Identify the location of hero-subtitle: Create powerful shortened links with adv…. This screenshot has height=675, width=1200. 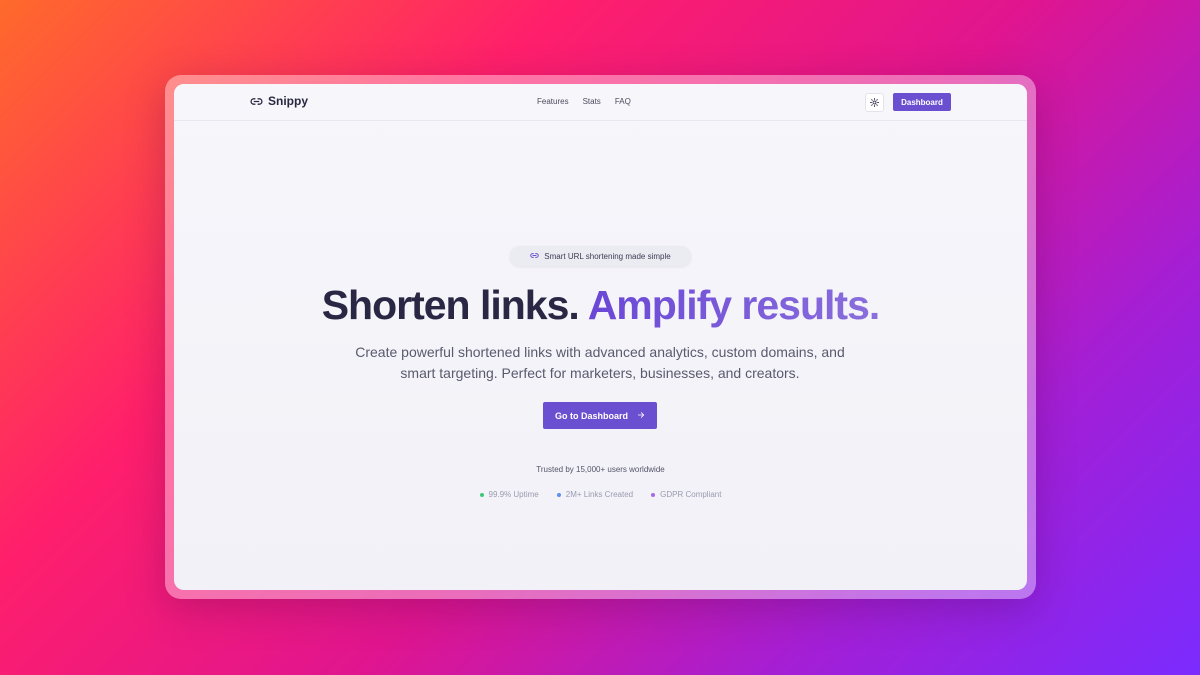
(600, 363).